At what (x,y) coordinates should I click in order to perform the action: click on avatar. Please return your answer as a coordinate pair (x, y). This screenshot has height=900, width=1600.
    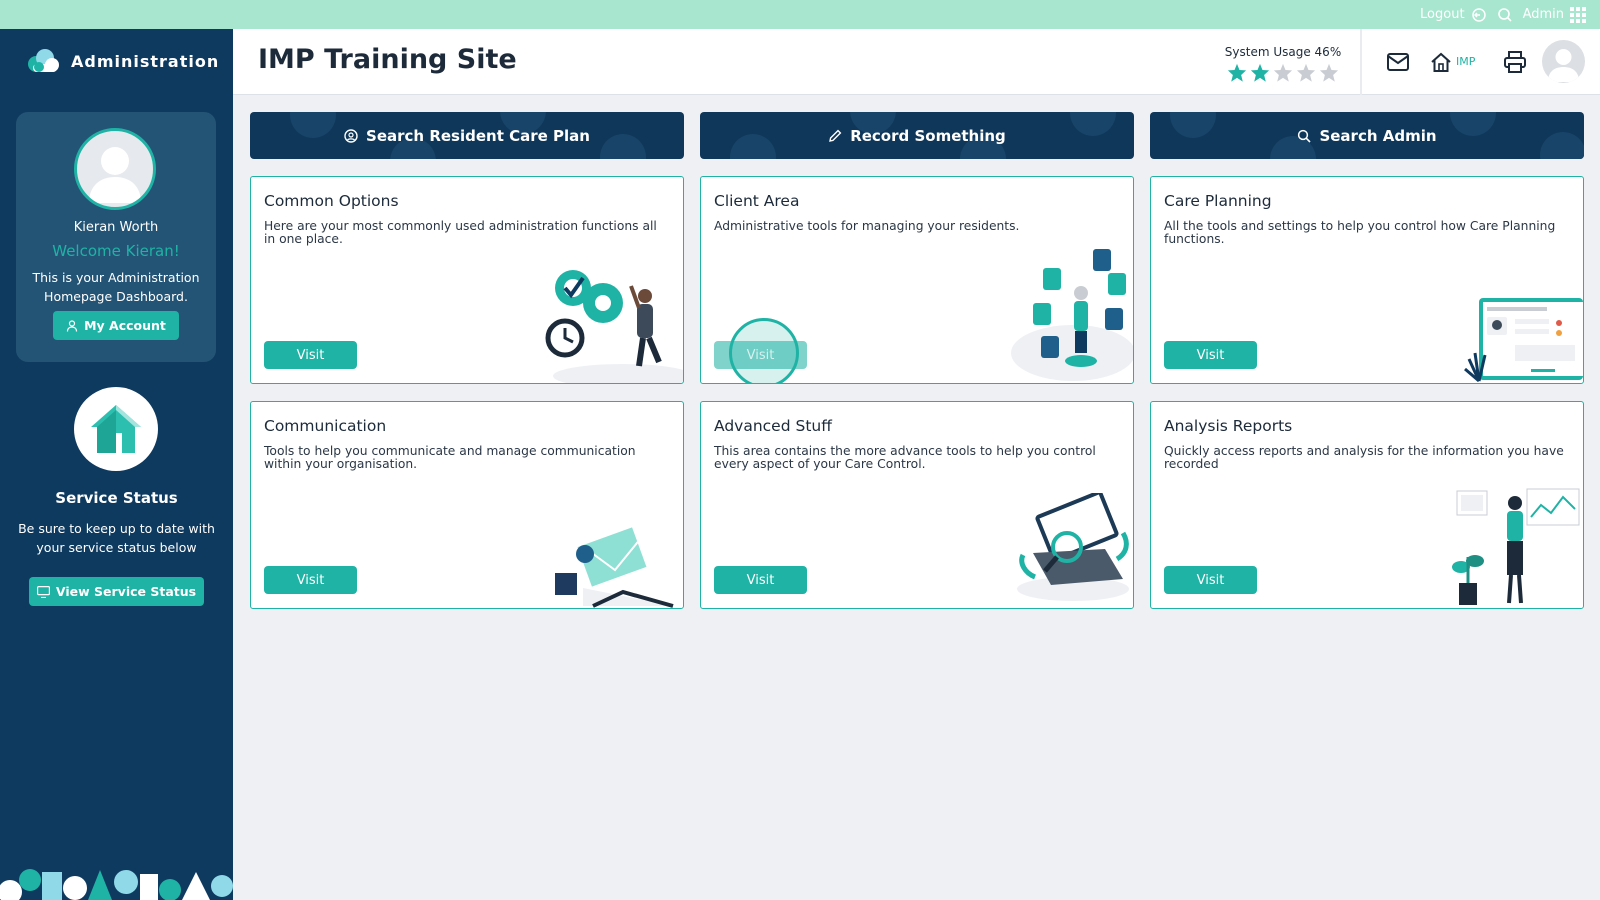
    Looking at the image, I should click on (115, 169).